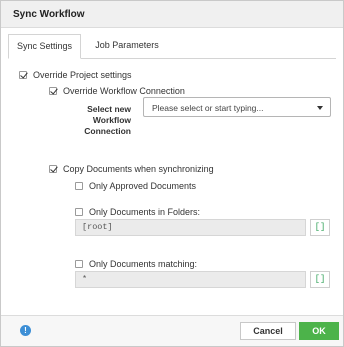  Describe the element at coordinates (107, 120) in the screenshot. I see `workflow-connection-label: Select new Workflow Connection` at that location.